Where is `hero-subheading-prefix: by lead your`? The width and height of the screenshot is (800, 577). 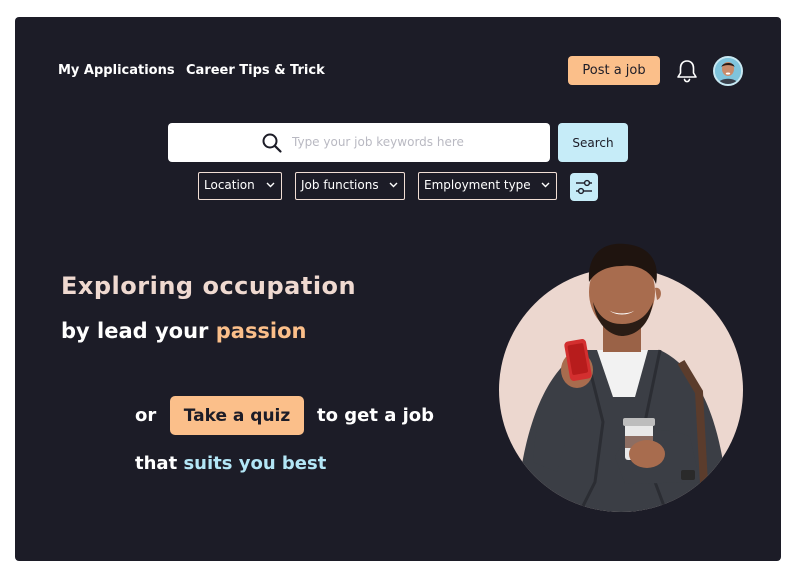
hero-subheading-prefix: by lead your is located at coordinates (138, 331).